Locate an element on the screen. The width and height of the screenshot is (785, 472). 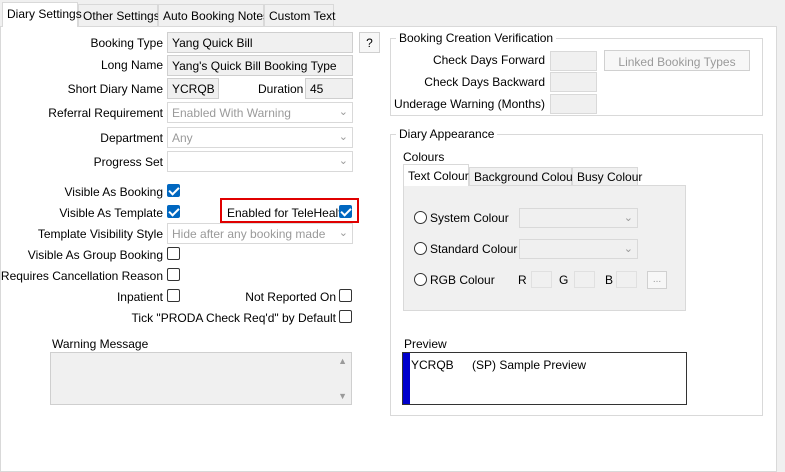
duration-field: 45 is located at coordinates (329, 88).